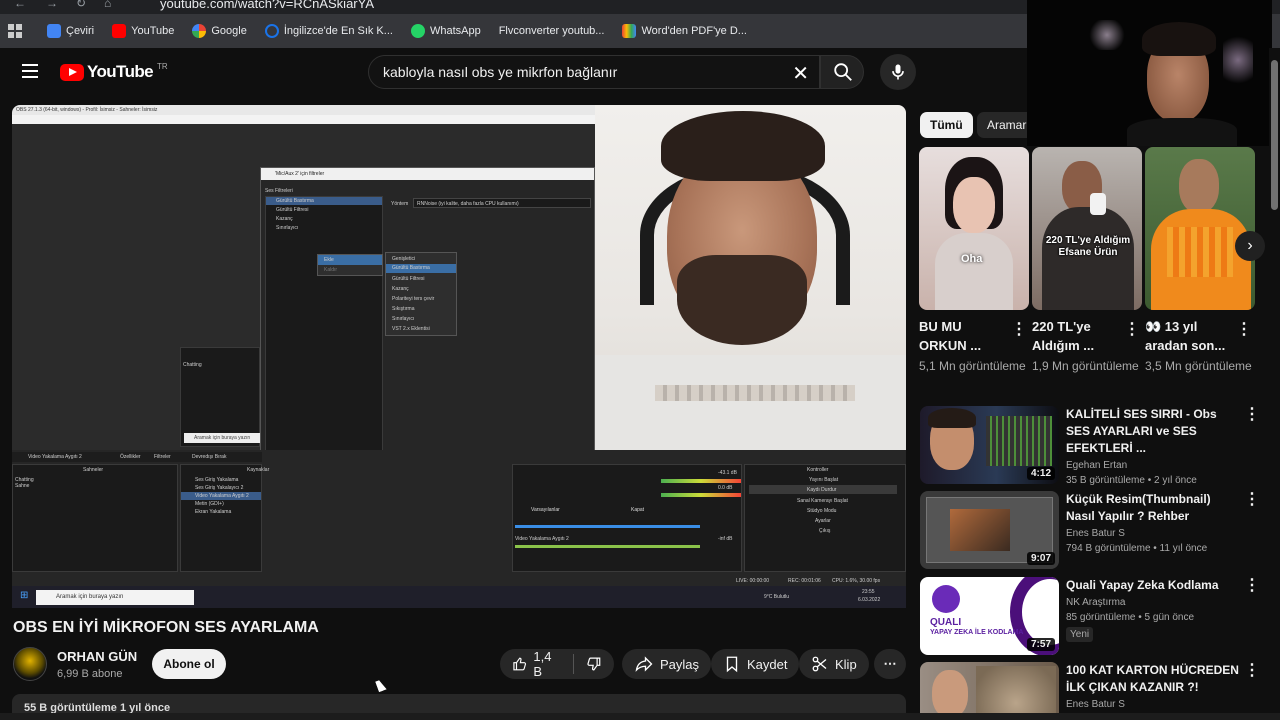  Describe the element at coordinates (303, 119) in the screenshot. I see `obs-menubar` at that location.